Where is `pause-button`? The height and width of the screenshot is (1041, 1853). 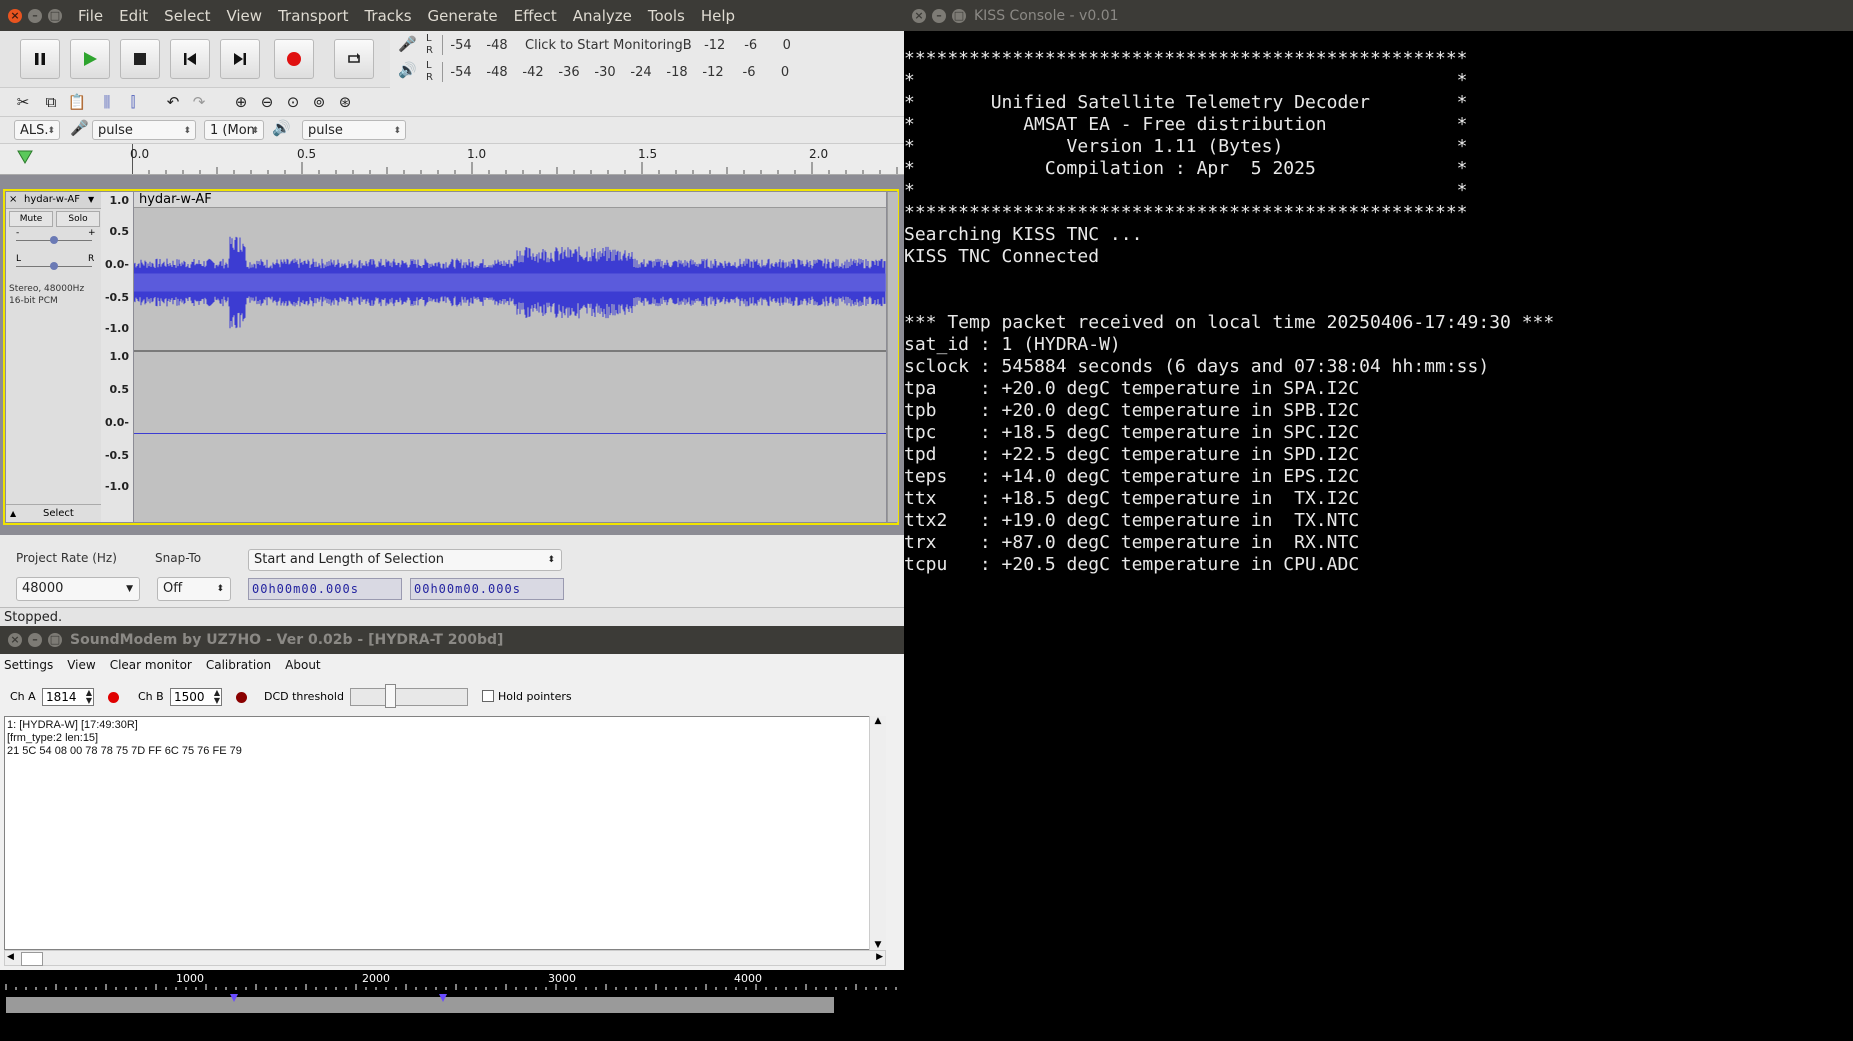 pause-button is located at coordinates (40, 59).